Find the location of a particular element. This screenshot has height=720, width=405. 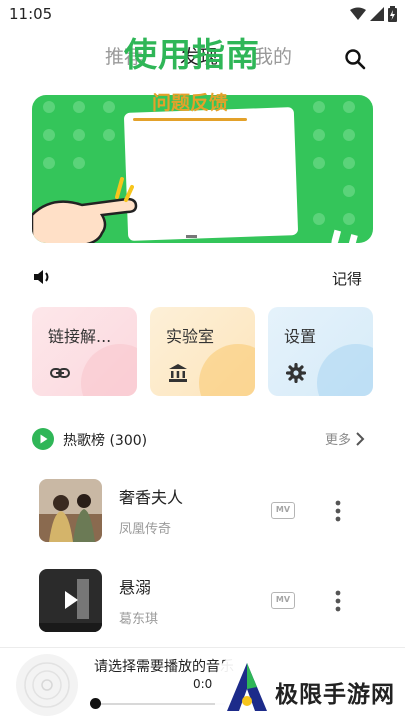

progress-thumb is located at coordinates (95, 703).